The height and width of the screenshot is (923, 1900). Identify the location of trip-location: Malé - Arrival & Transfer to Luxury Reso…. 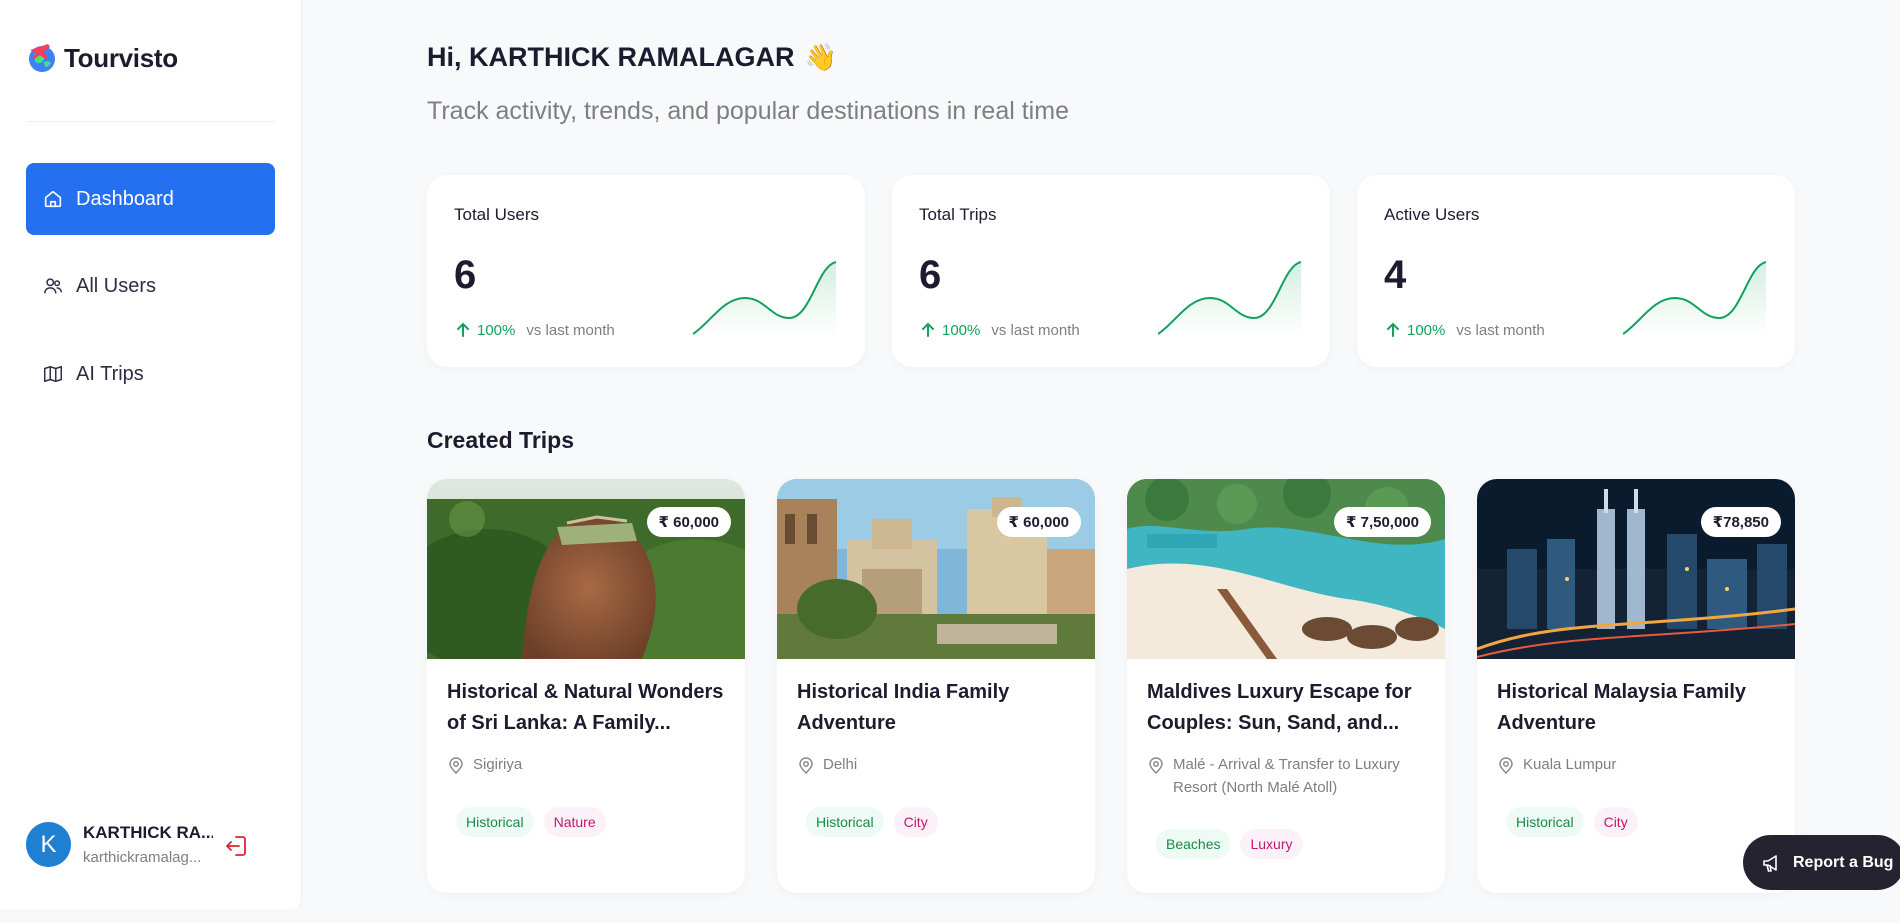
(1289, 776).